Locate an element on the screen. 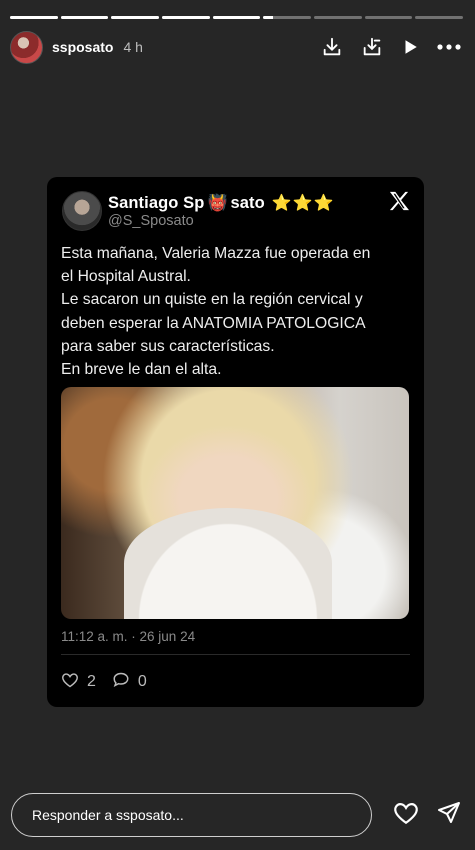  tweet-timestamp: 11:12 a. m. · 26 jun 24 is located at coordinates (128, 636).